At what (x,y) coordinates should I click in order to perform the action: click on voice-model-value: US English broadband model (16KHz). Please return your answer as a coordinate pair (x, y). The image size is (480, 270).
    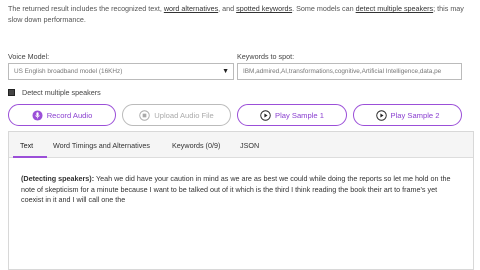
    Looking at the image, I should click on (68, 71).